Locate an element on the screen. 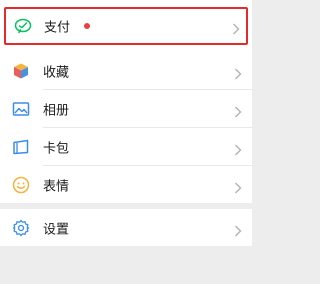 The height and width of the screenshot is (284, 320). settings-gear-icon is located at coordinates (21, 228).